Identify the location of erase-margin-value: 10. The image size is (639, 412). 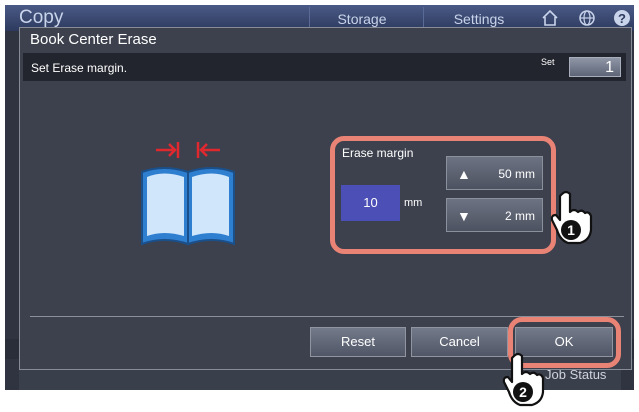
(370, 203).